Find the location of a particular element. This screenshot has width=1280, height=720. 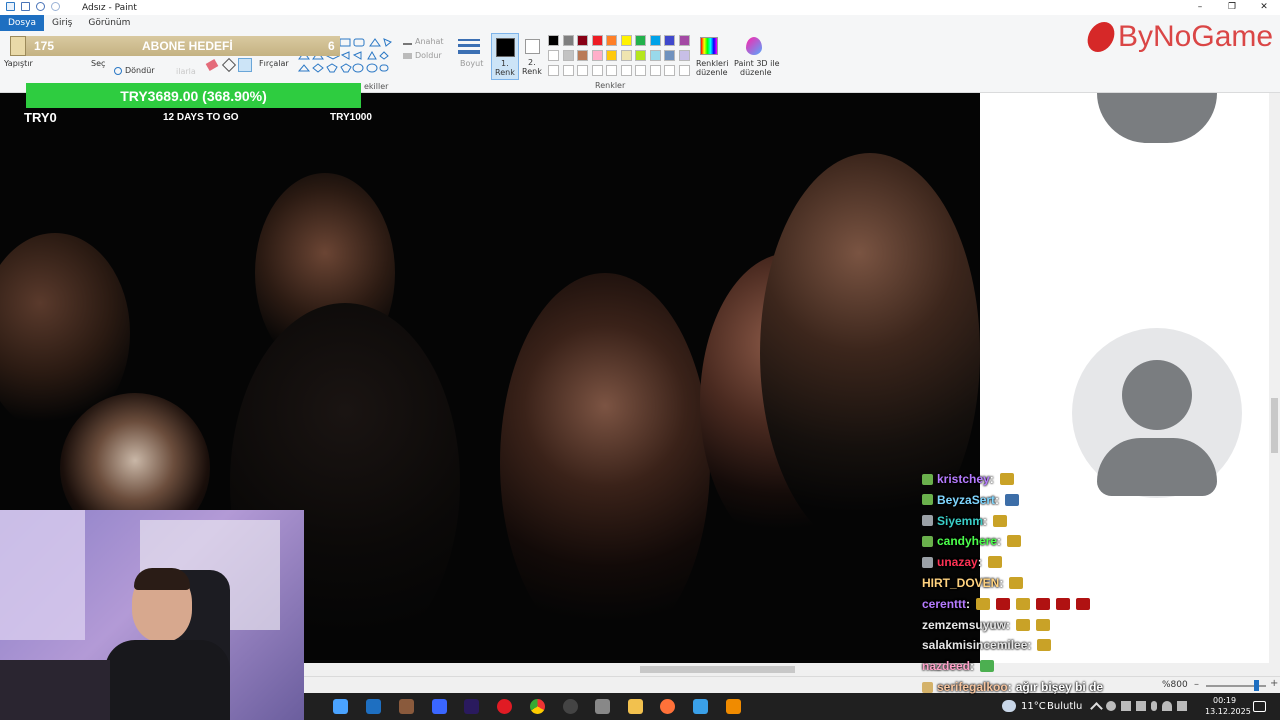

notification-icon is located at coordinates (1259, 706).